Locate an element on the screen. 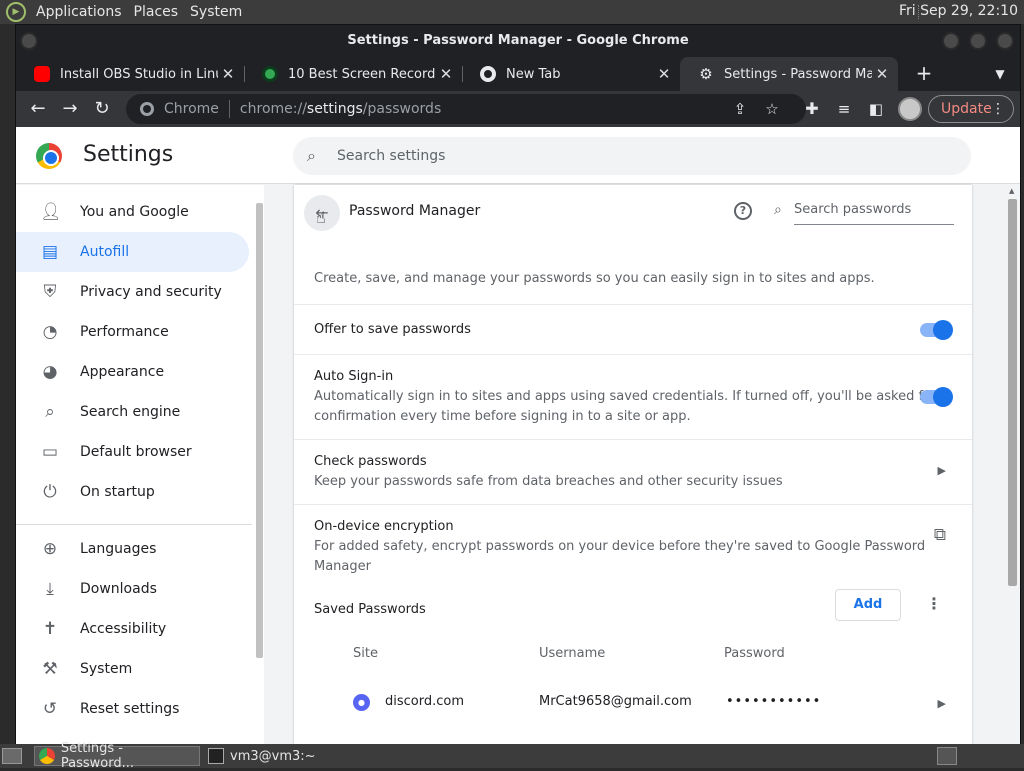  more-actions-icon: ⋮ is located at coordinates (934, 603).